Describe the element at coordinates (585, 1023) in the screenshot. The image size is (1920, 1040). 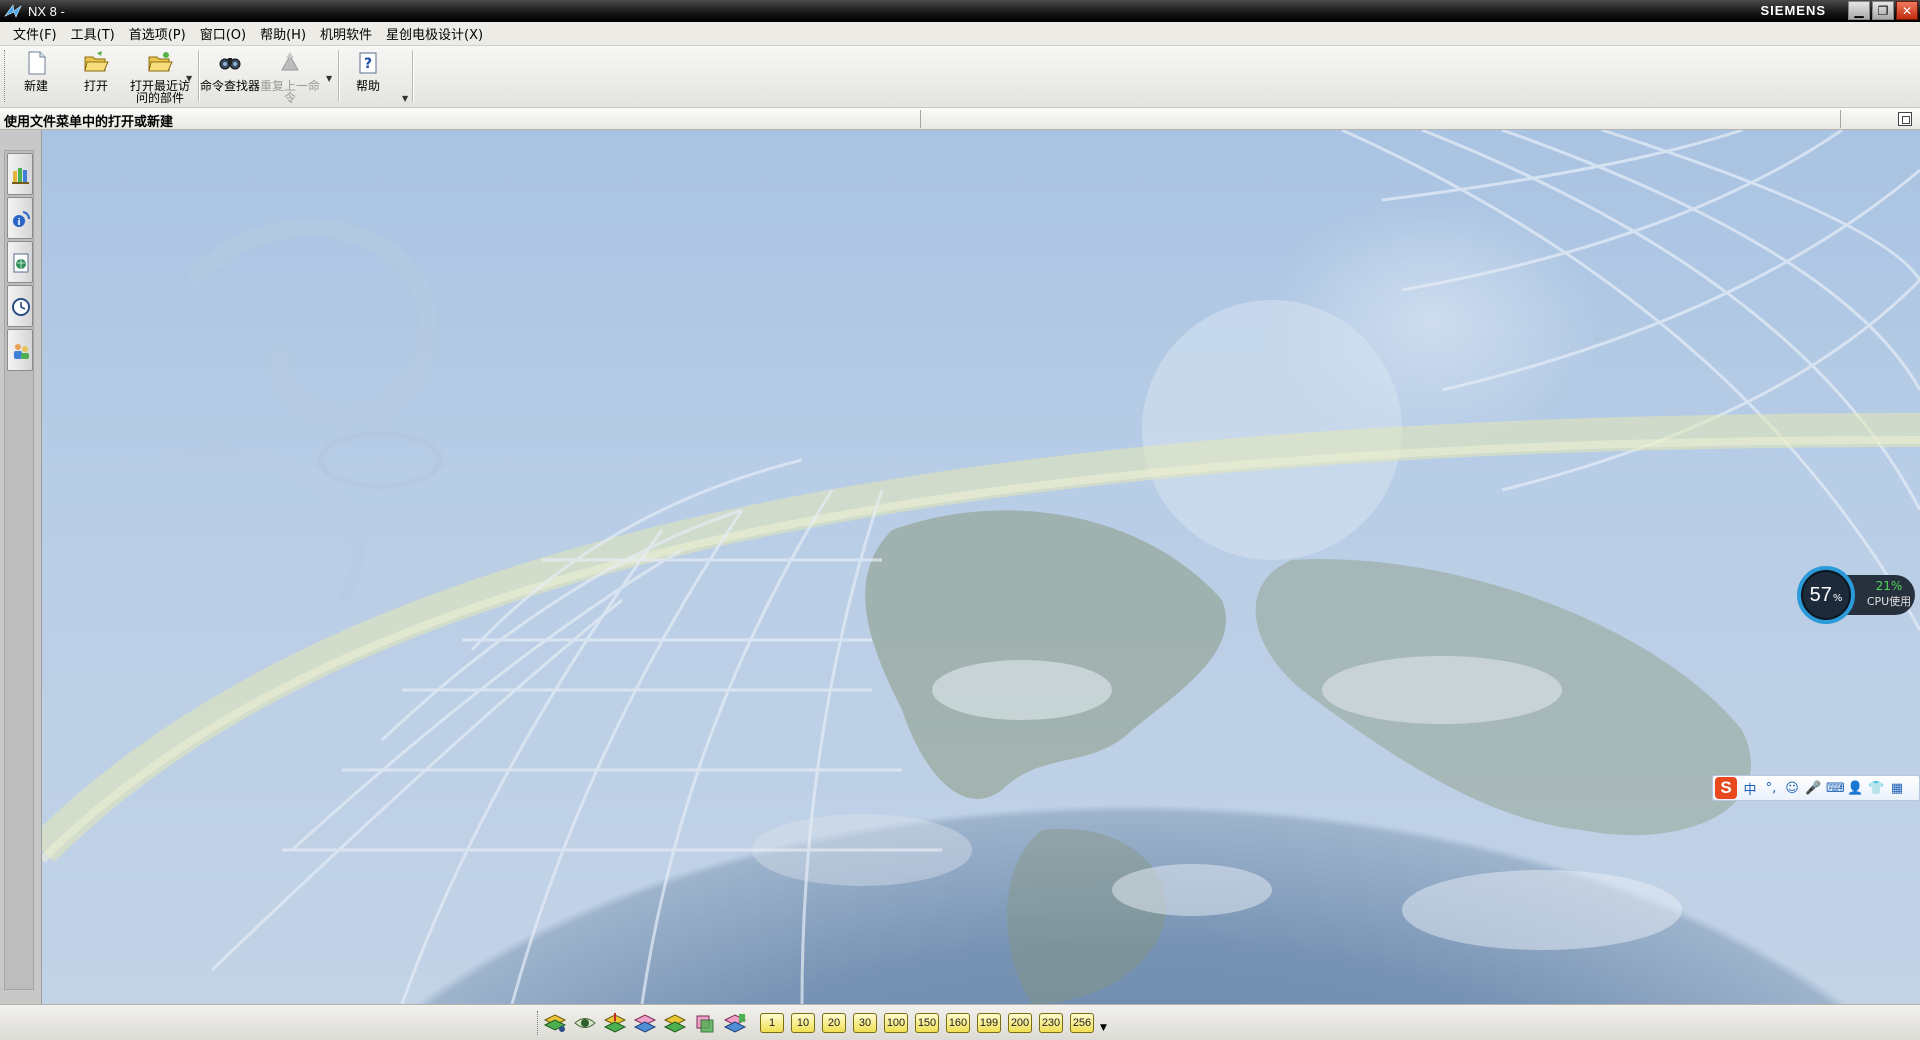
I see `visible-in-view-icon` at that location.